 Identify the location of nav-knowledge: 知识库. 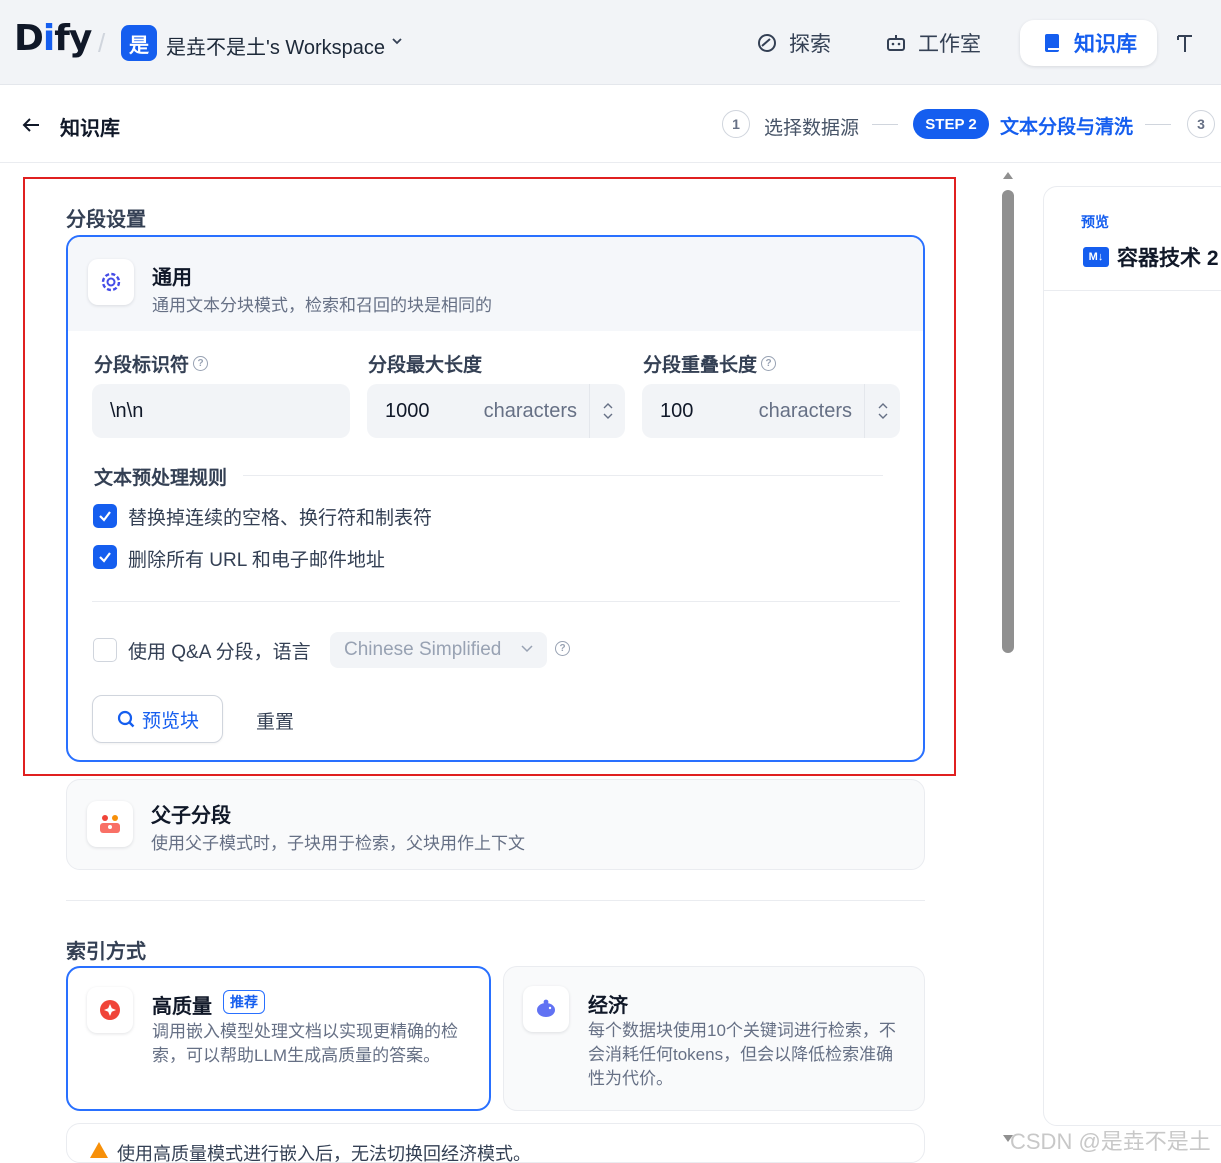
(1088, 43).